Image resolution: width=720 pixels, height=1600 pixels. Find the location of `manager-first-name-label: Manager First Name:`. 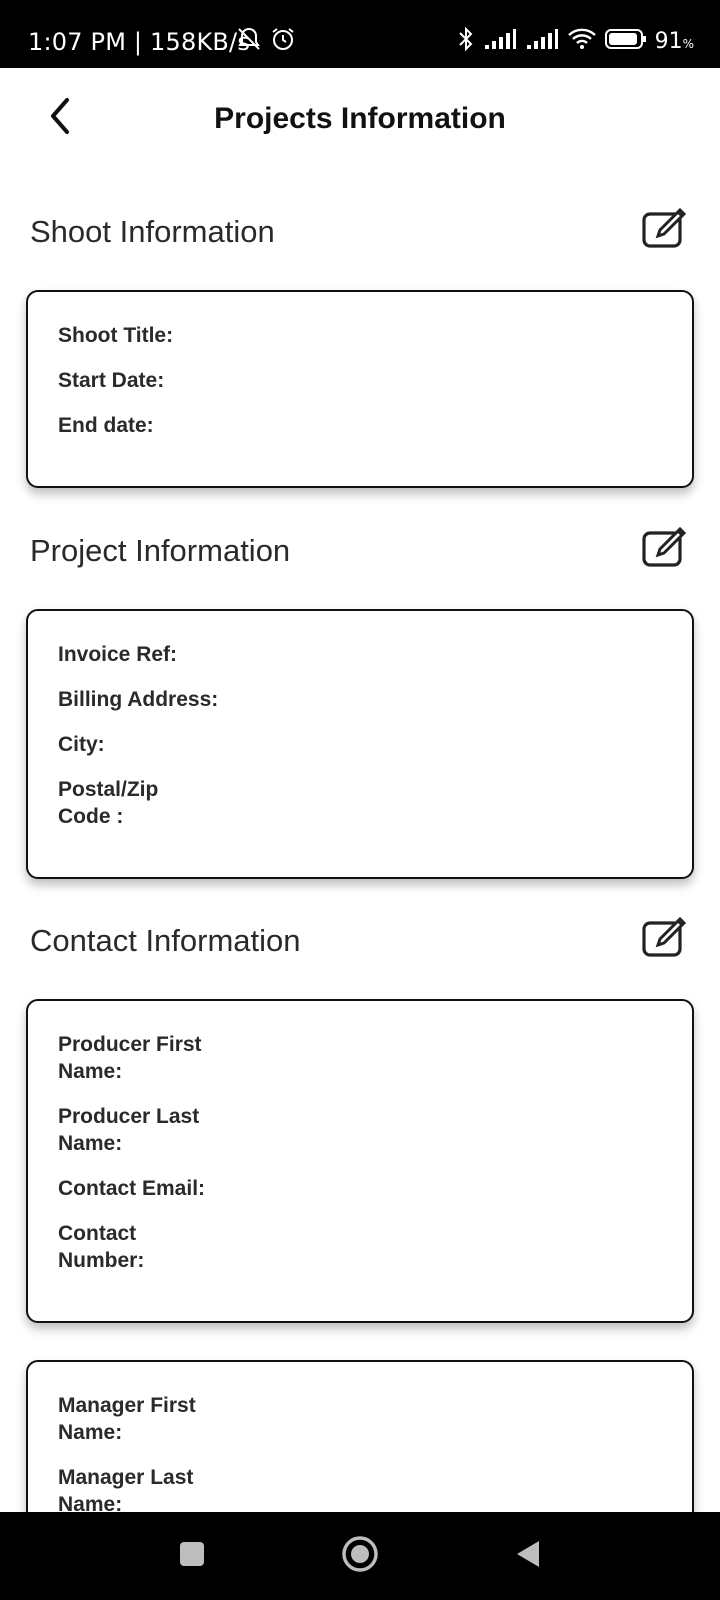

manager-first-name-label: Manager First Name: is located at coordinates (127, 1419).